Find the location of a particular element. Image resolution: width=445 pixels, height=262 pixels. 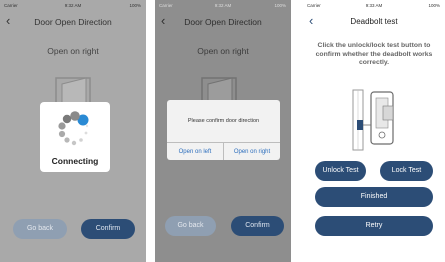

lock-test-button: Lock Test is located at coordinates (406, 171).